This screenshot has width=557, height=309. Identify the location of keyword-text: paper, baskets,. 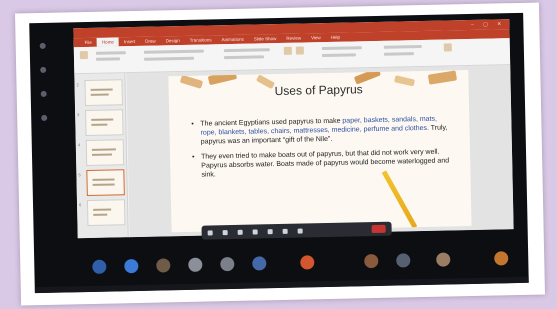
(366, 120).